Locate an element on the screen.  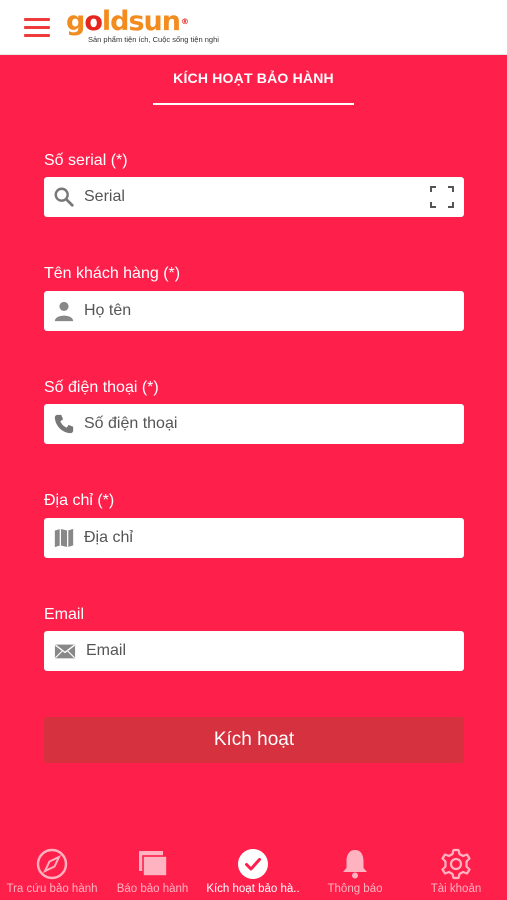
name-input is located at coordinates (264, 311).